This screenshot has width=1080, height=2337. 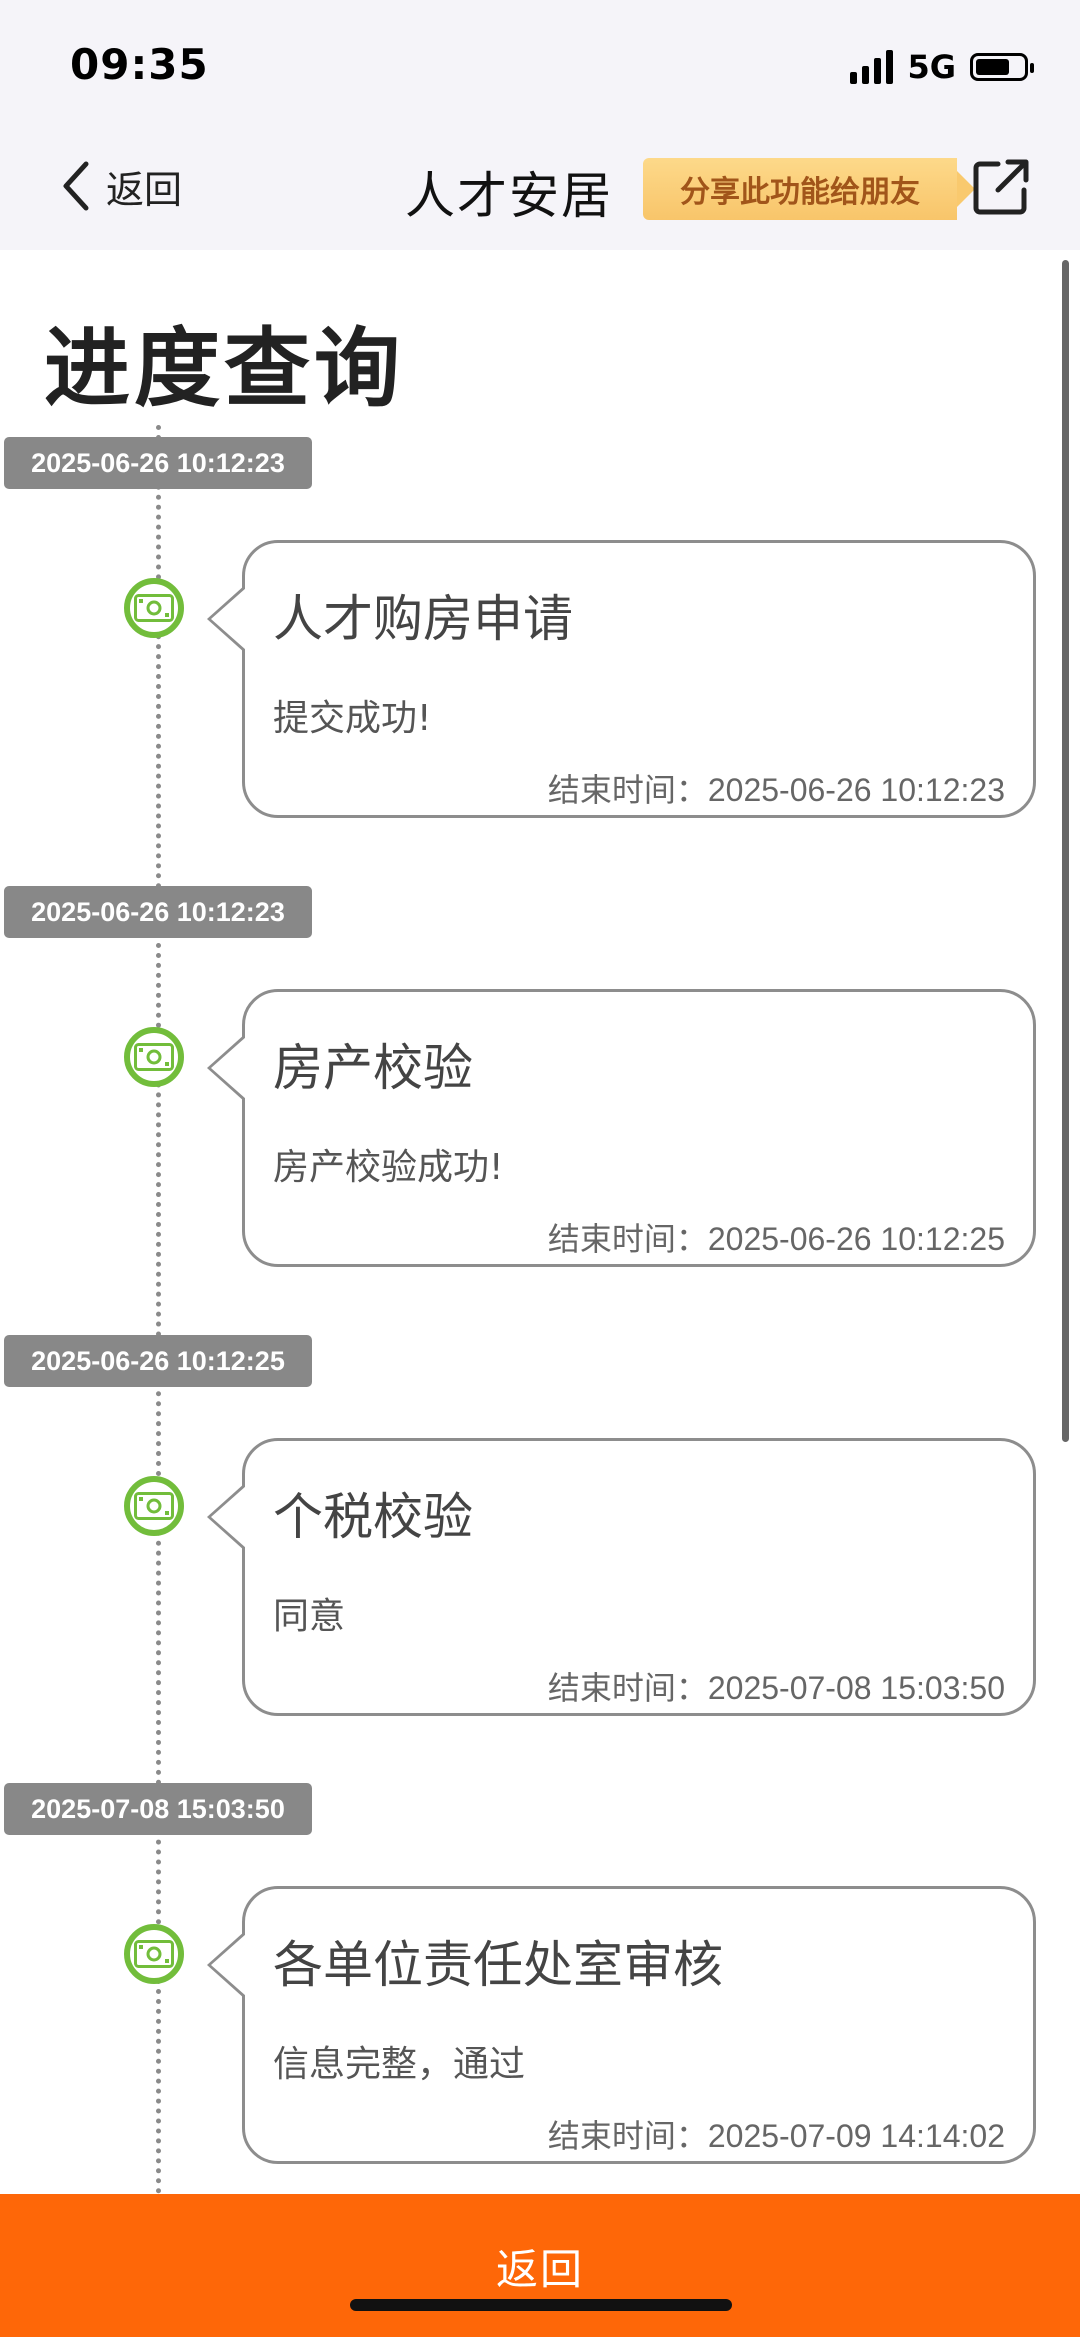 I want to click on bottom-back-button-label: 返回, so click(x=539, y=2269).